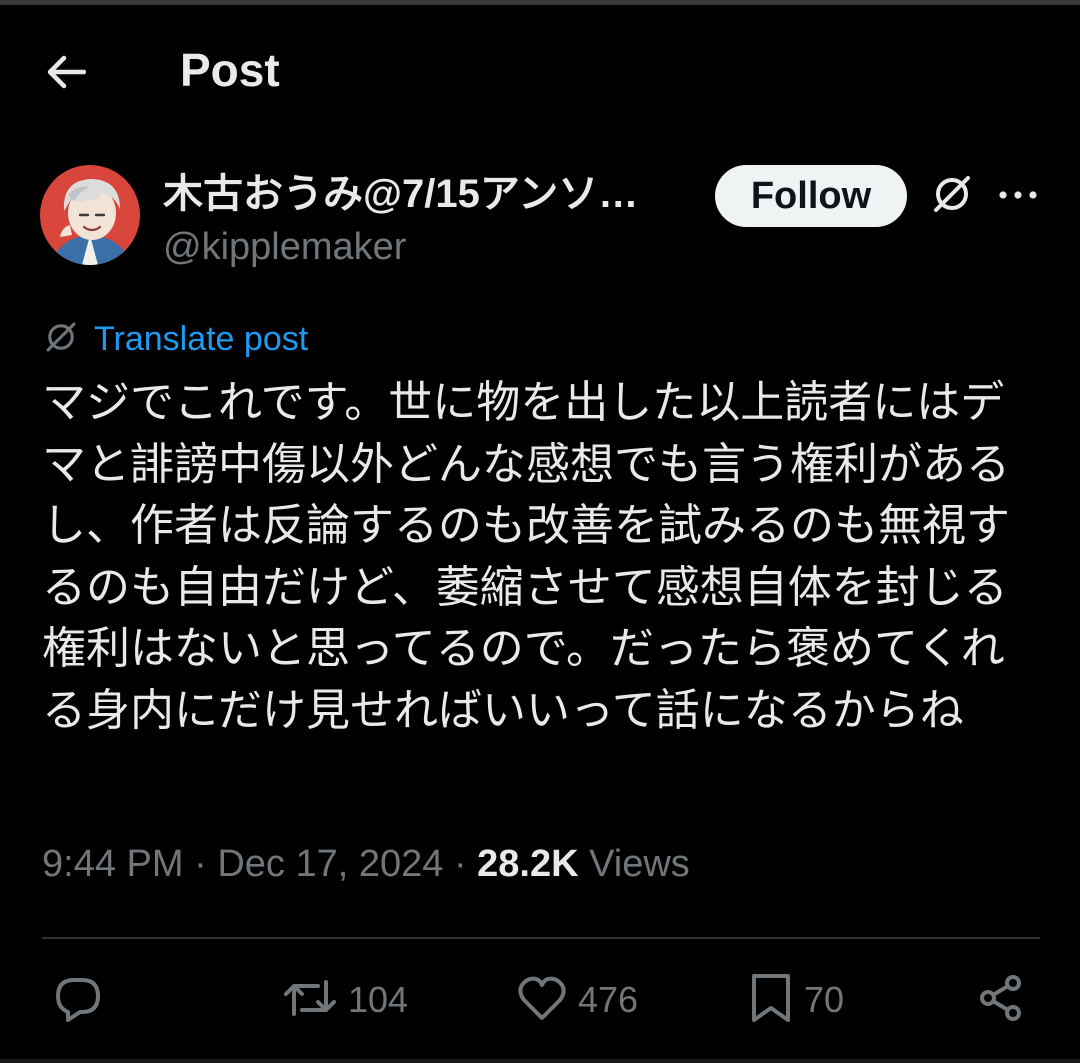  What do you see at coordinates (824, 999) in the screenshot?
I see `bookmark-count: 70` at bounding box center [824, 999].